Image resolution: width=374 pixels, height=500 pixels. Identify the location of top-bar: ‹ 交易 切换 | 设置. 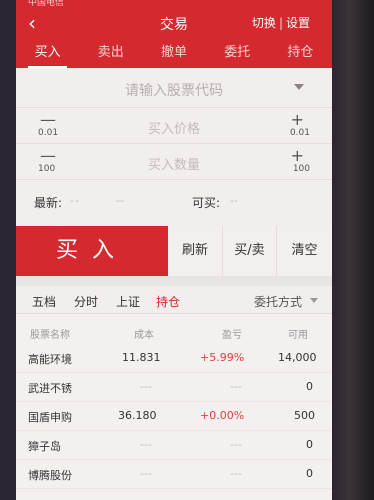
(174, 24).